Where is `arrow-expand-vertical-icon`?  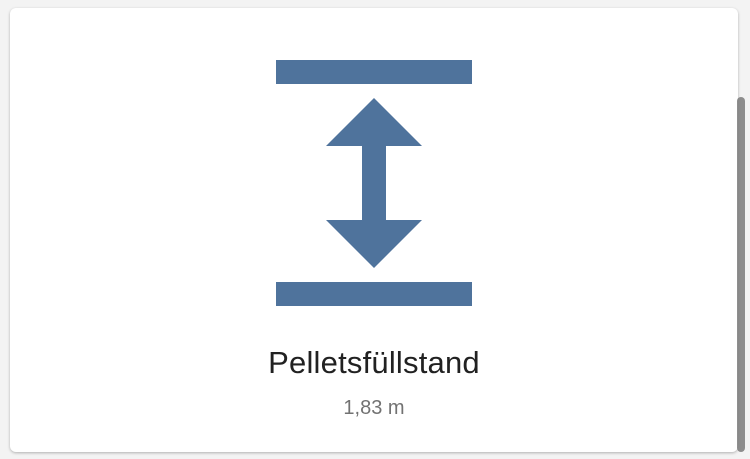
arrow-expand-vertical-icon is located at coordinates (374, 183).